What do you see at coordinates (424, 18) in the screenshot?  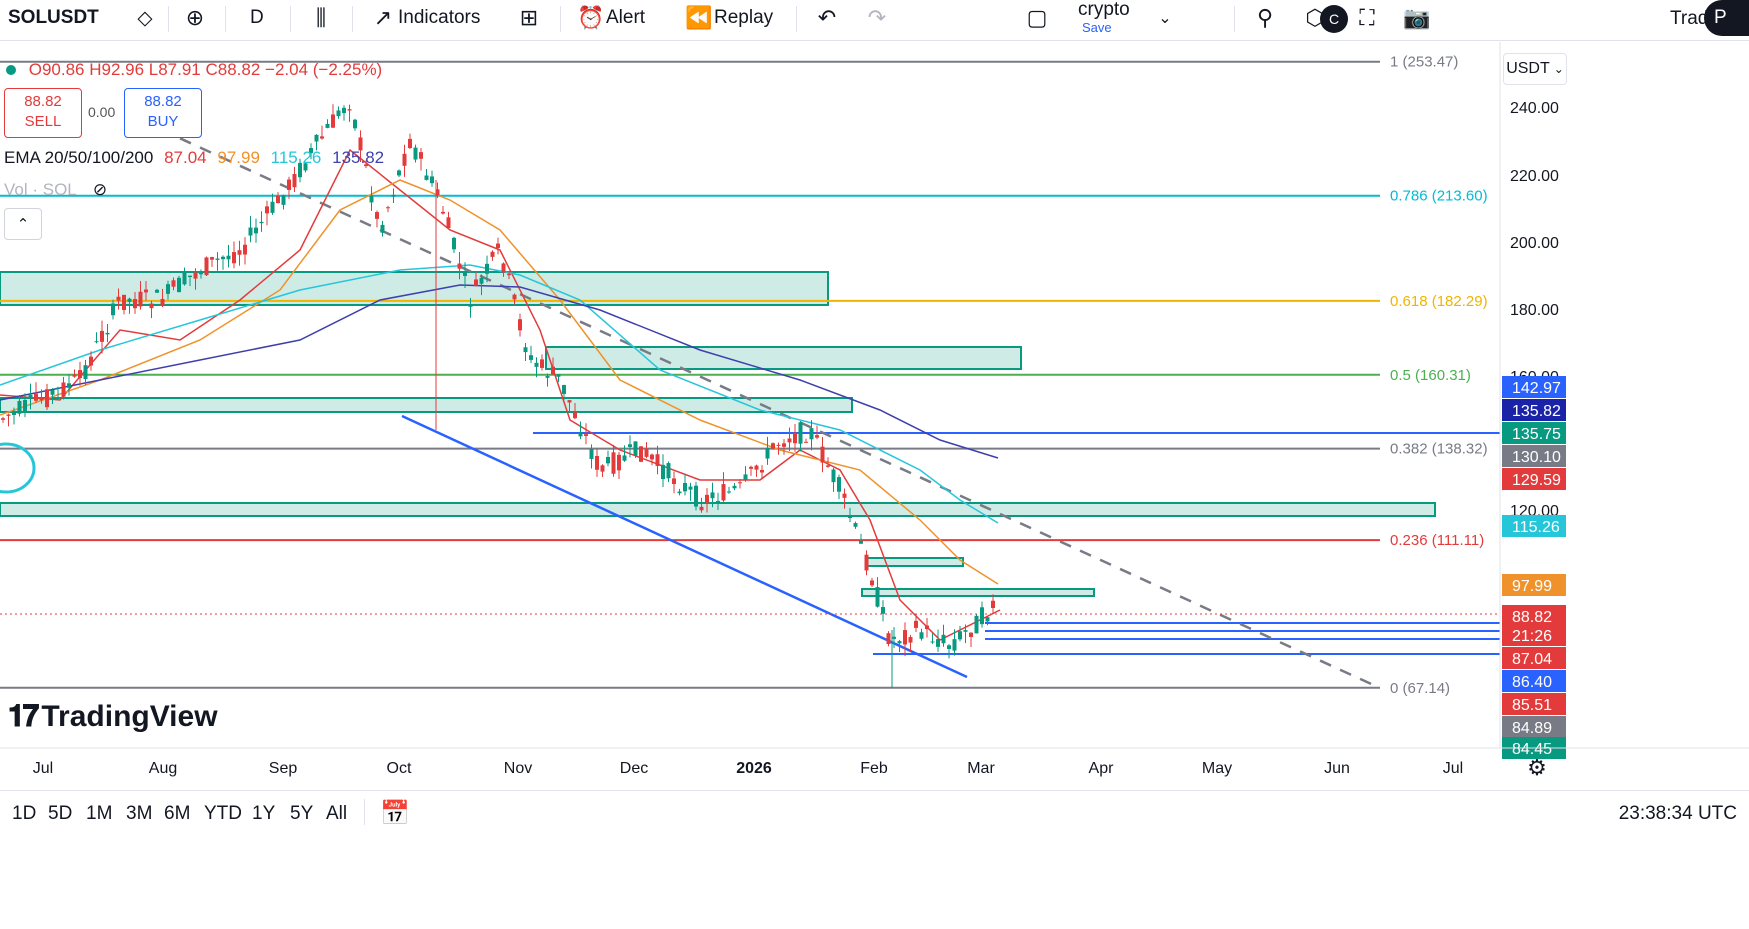 I see `indicators-button: ↗ Indicators` at bounding box center [424, 18].